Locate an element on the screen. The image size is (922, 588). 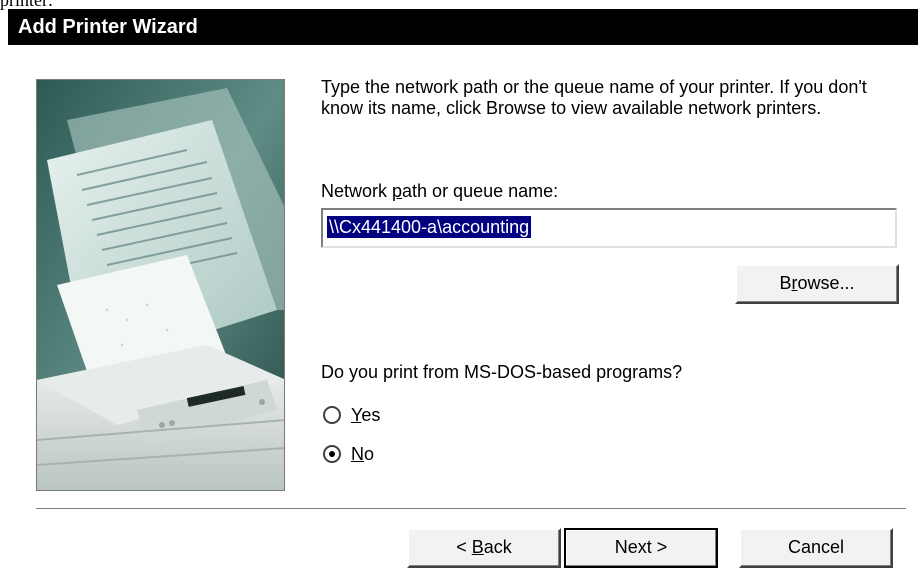
label-text-part: ath or queue name: is located at coordinates (480, 191).